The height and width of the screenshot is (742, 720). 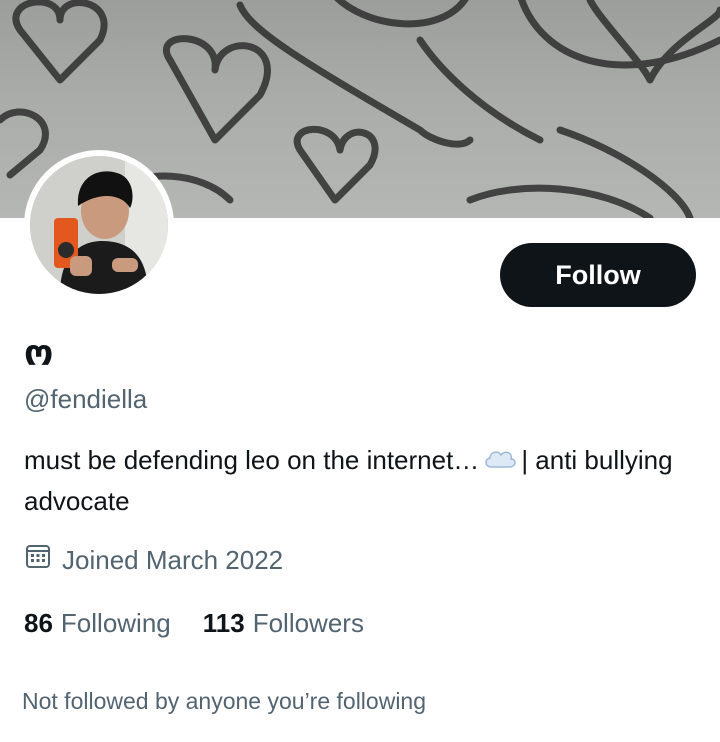 I want to click on joined-date: Joined March 2022, so click(x=153, y=560).